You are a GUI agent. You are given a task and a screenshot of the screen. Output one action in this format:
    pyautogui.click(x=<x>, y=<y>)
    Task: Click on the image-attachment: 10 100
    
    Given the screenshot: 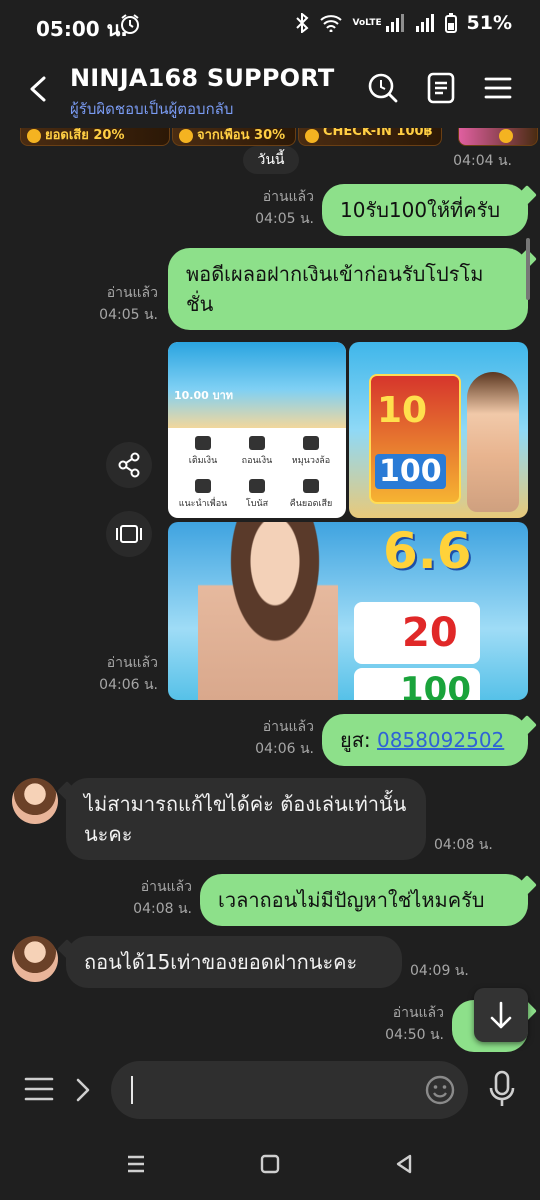 What is the action you would take?
    pyautogui.click(x=438, y=430)
    